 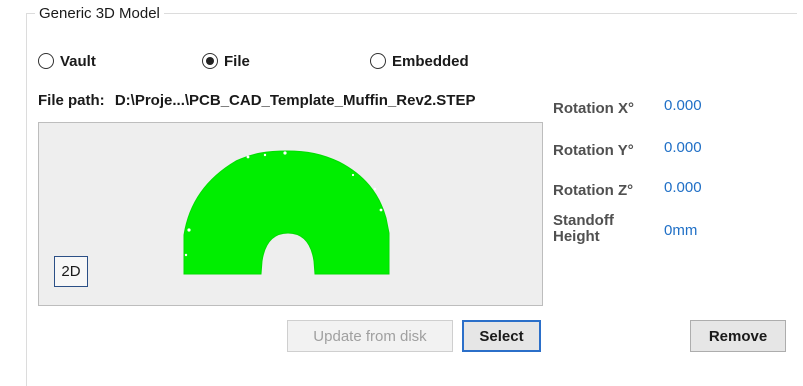 What do you see at coordinates (501, 336) in the screenshot?
I see `select-button: Select` at bounding box center [501, 336].